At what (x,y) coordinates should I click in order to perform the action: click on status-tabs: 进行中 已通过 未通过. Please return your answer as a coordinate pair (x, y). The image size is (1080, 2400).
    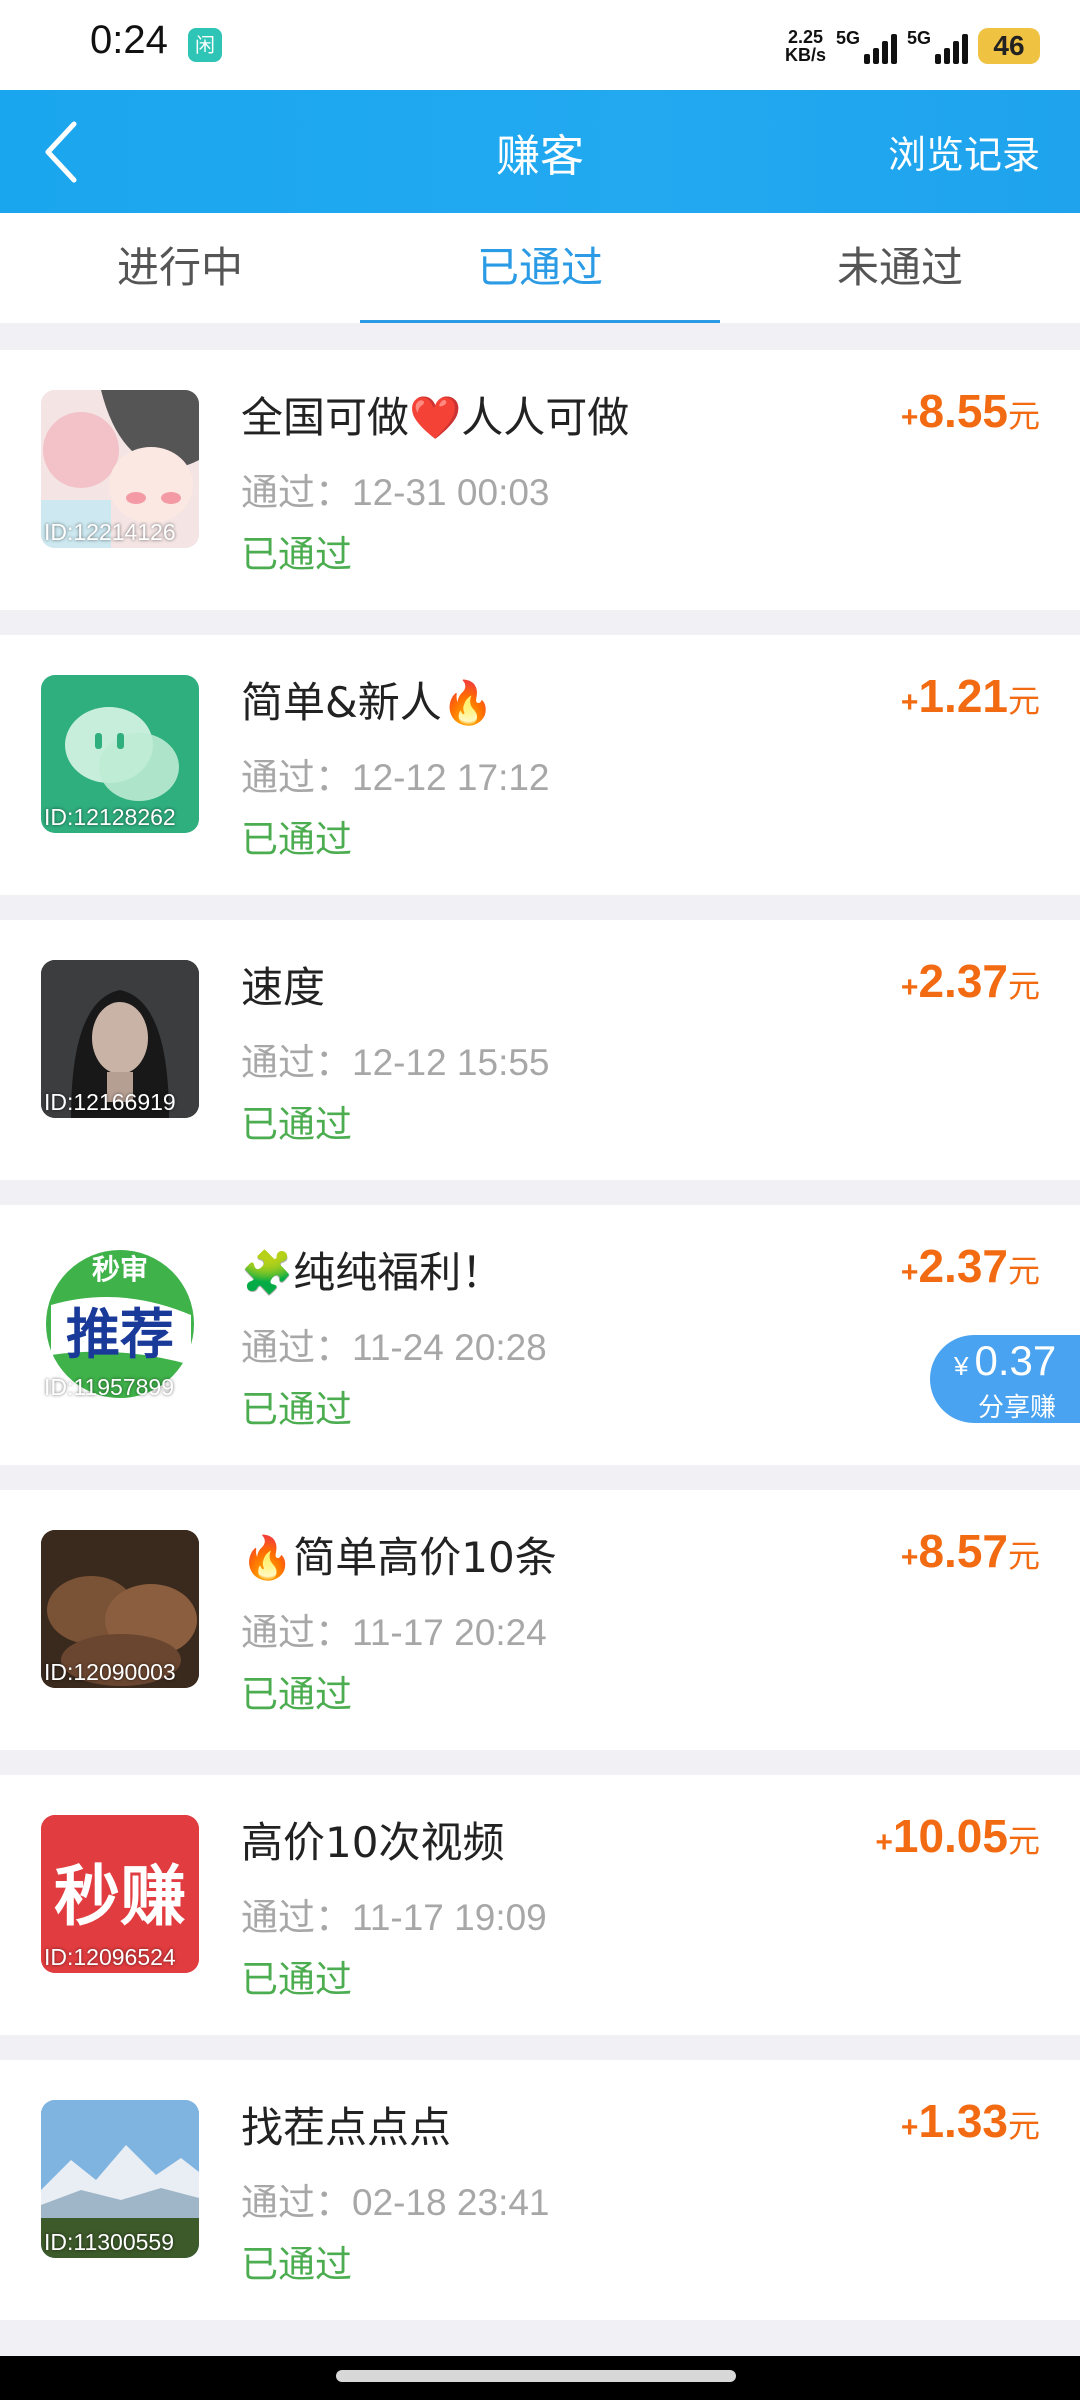
    Looking at the image, I should click on (540, 268).